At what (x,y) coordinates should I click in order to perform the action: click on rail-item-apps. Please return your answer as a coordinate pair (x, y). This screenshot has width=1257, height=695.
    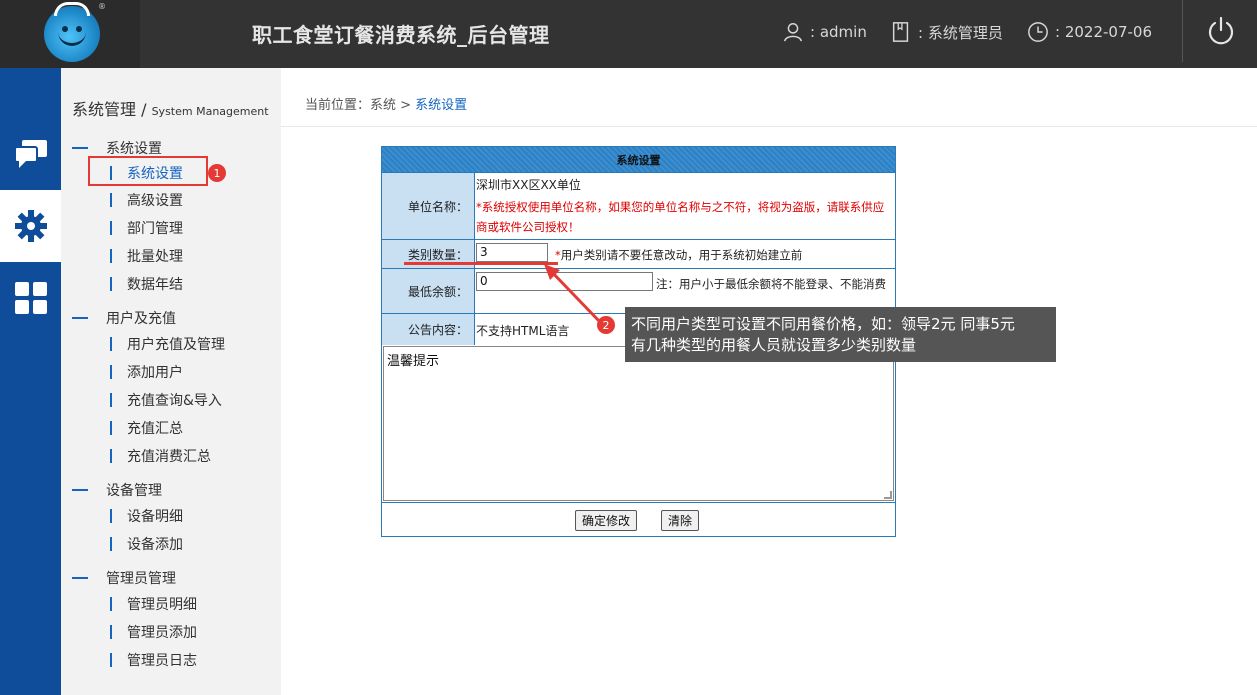
    Looking at the image, I should click on (30, 298).